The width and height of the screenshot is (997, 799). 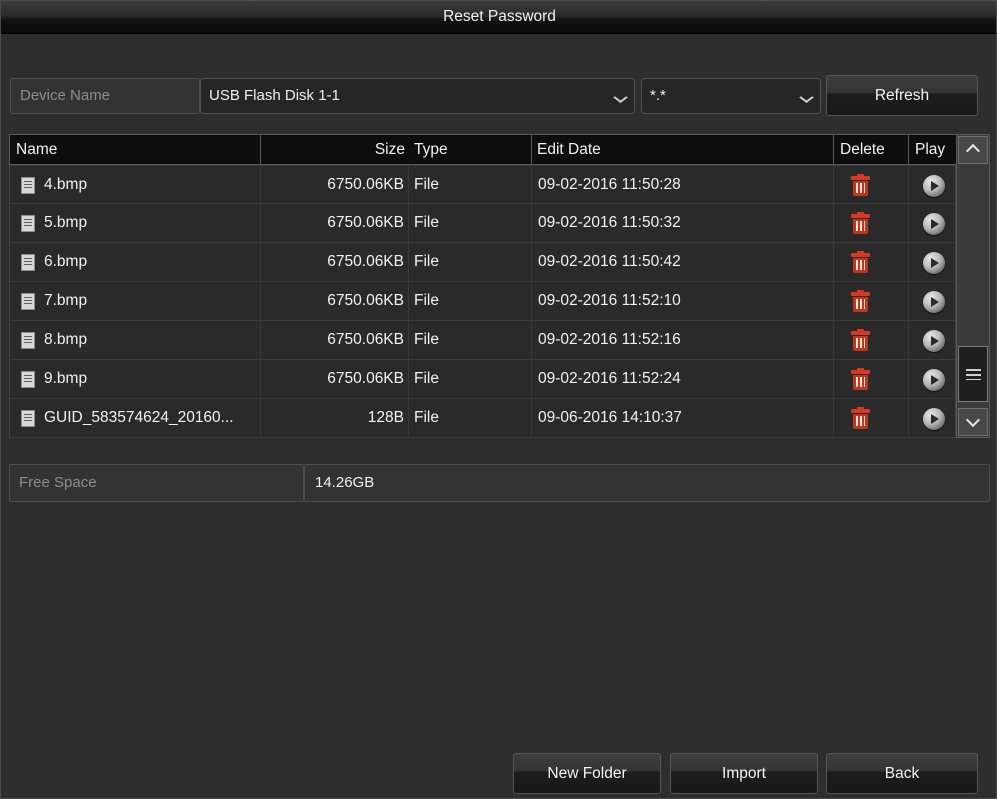 I want to click on import-button: Import, so click(x=744, y=773).